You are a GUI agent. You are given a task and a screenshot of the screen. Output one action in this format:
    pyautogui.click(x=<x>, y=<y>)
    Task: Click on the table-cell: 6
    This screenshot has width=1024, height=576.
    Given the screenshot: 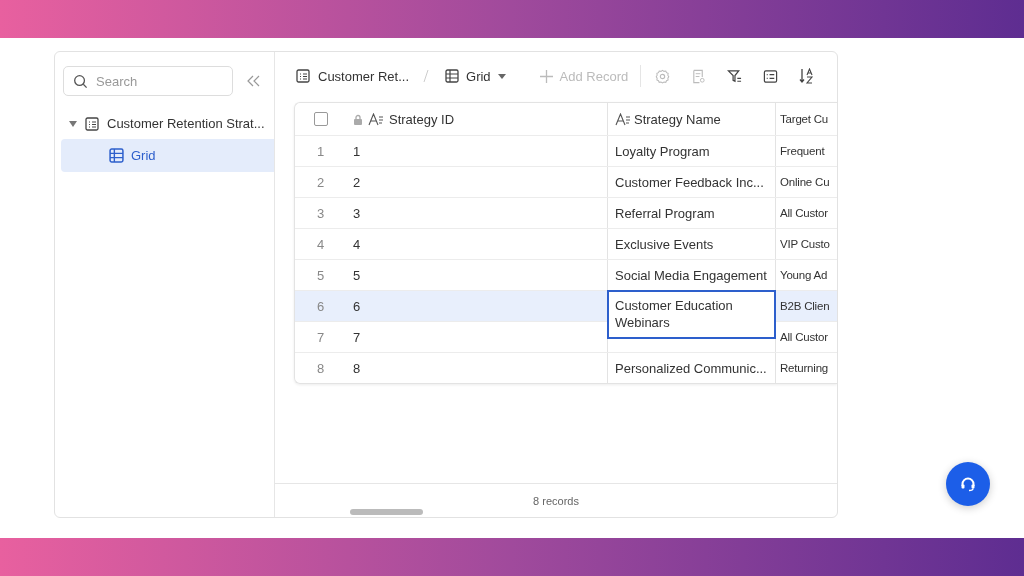 What is the action you would take?
    pyautogui.click(x=357, y=306)
    